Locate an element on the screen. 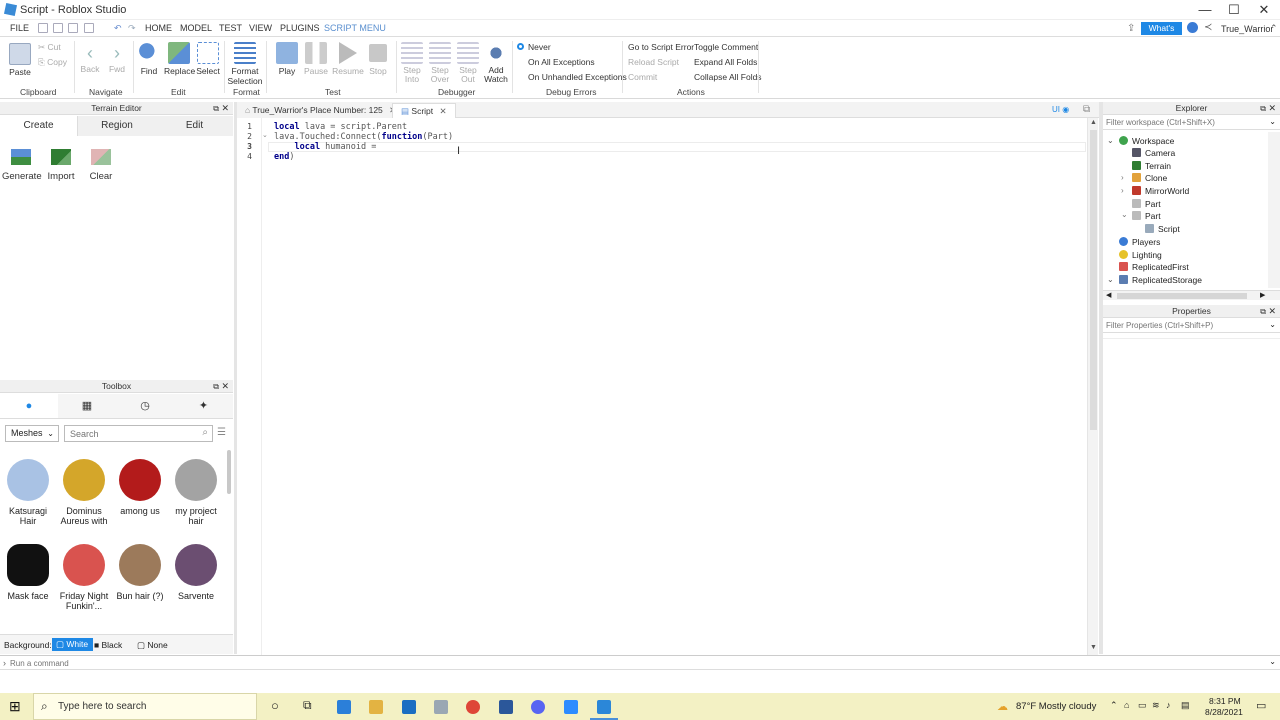 The width and height of the screenshot is (1280, 720). menu-view: VIEW is located at coordinates (260, 28).